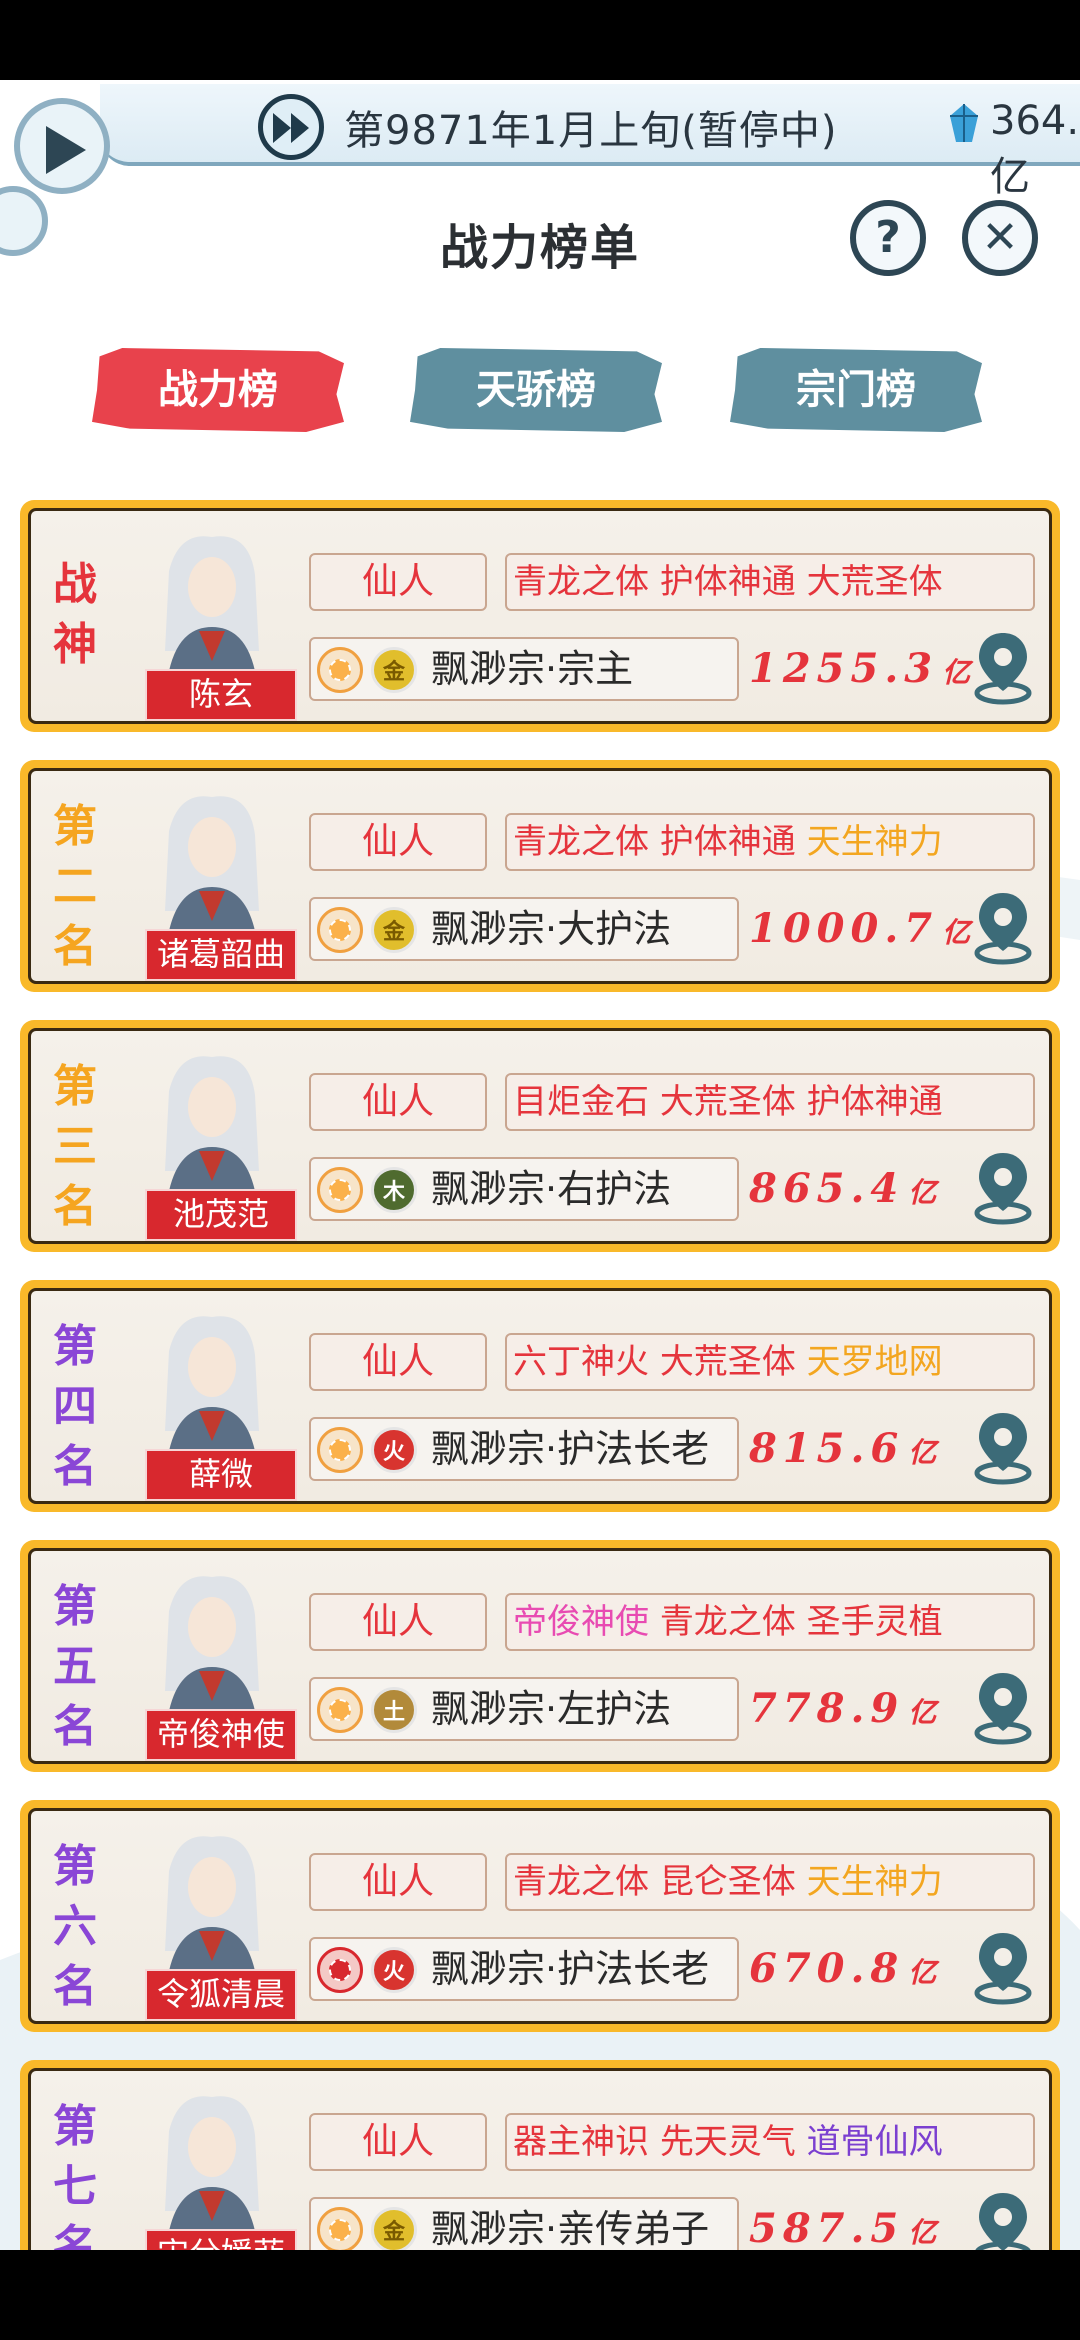 Image resolution: width=1080 pixels, height=2340 pixels. I want to click on traits-box: 器主神识 先天灵气 道骨仙风, so click(770, 2142).